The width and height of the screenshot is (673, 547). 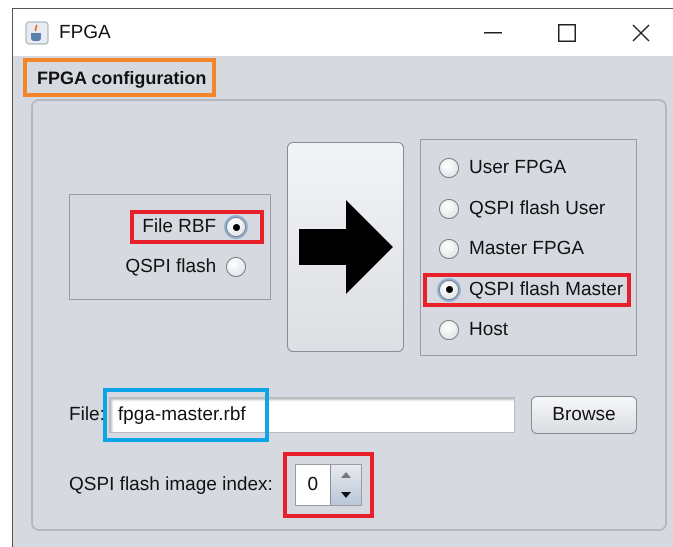 I want to click on minimize-icon, so click(x=493, y=33).